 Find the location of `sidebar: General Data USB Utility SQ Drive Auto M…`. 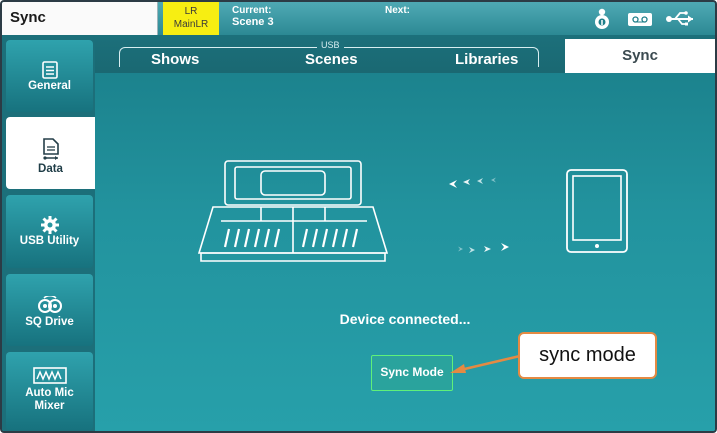

sidebar: General Data USB Utility SQ Drive Auto M… is located at coordinates (48, 233).